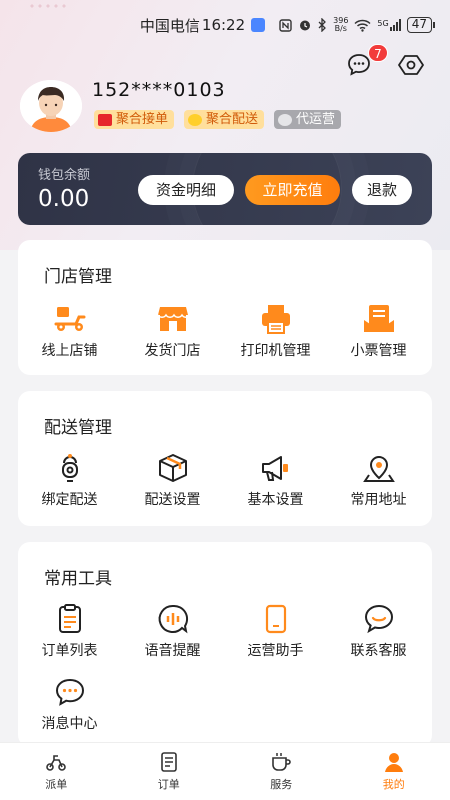 The image size is (450, 800). Describe the element at coordinates (292, 190) in the screenshot. I see `recharge-button: 立即充值` at that location.